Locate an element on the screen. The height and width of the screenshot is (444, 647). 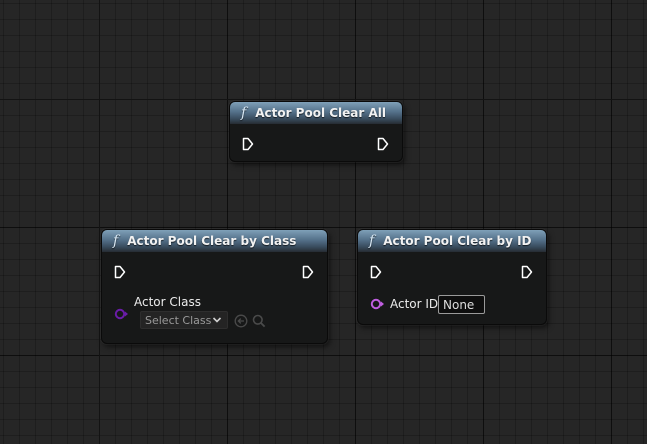
node-title: Actor Pool Clear by Class is located at coordinates (212, 241).